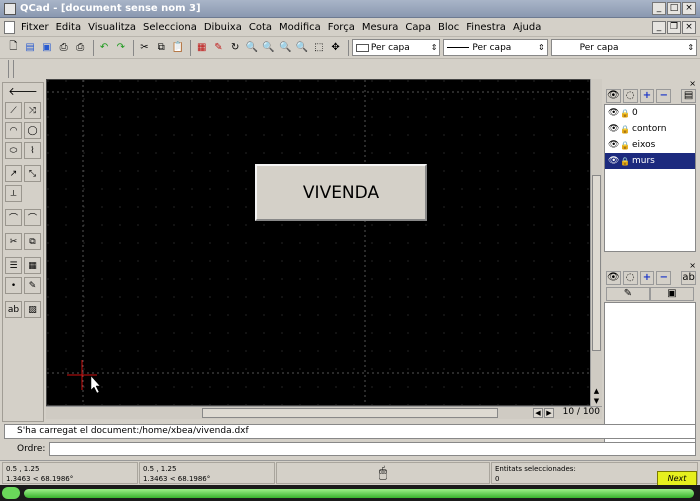  Describe the element at coordinates (650, 113) in the screenshot. I see `layer-row-0: 👁 🔒 0` at that location.